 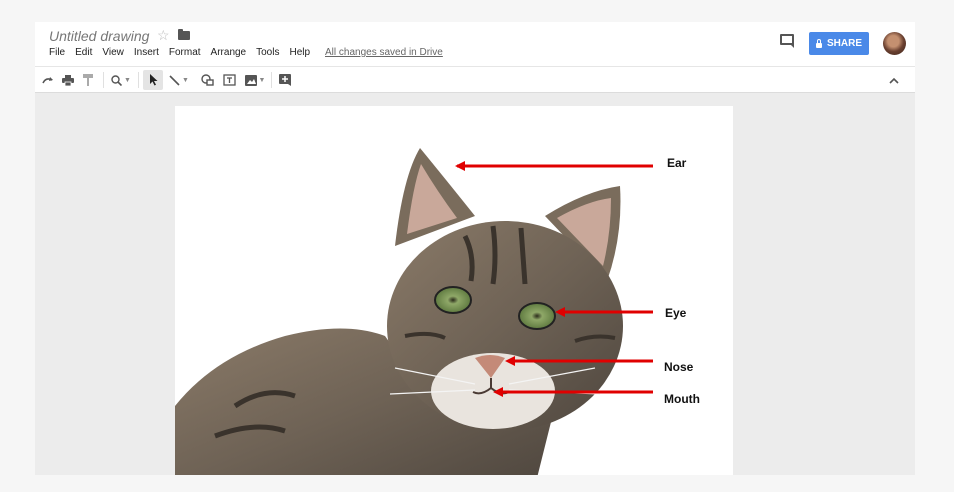 I want to click on save-status-link: All changes saved in Drive, so click(x=384, y=52).